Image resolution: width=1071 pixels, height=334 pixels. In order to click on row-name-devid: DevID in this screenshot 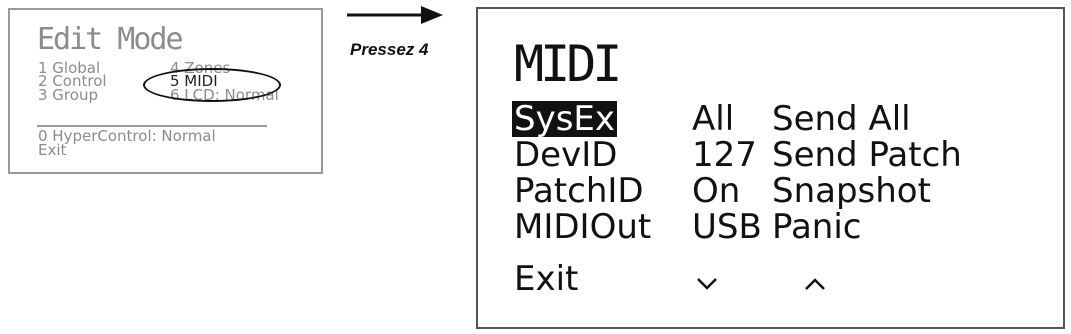, I will do `click(565, 155)`.